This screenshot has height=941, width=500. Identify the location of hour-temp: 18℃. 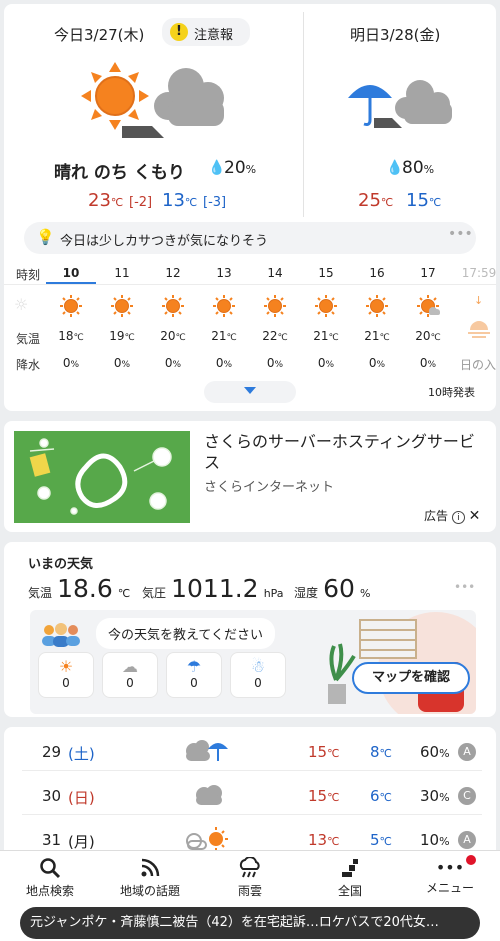
(71, 336).